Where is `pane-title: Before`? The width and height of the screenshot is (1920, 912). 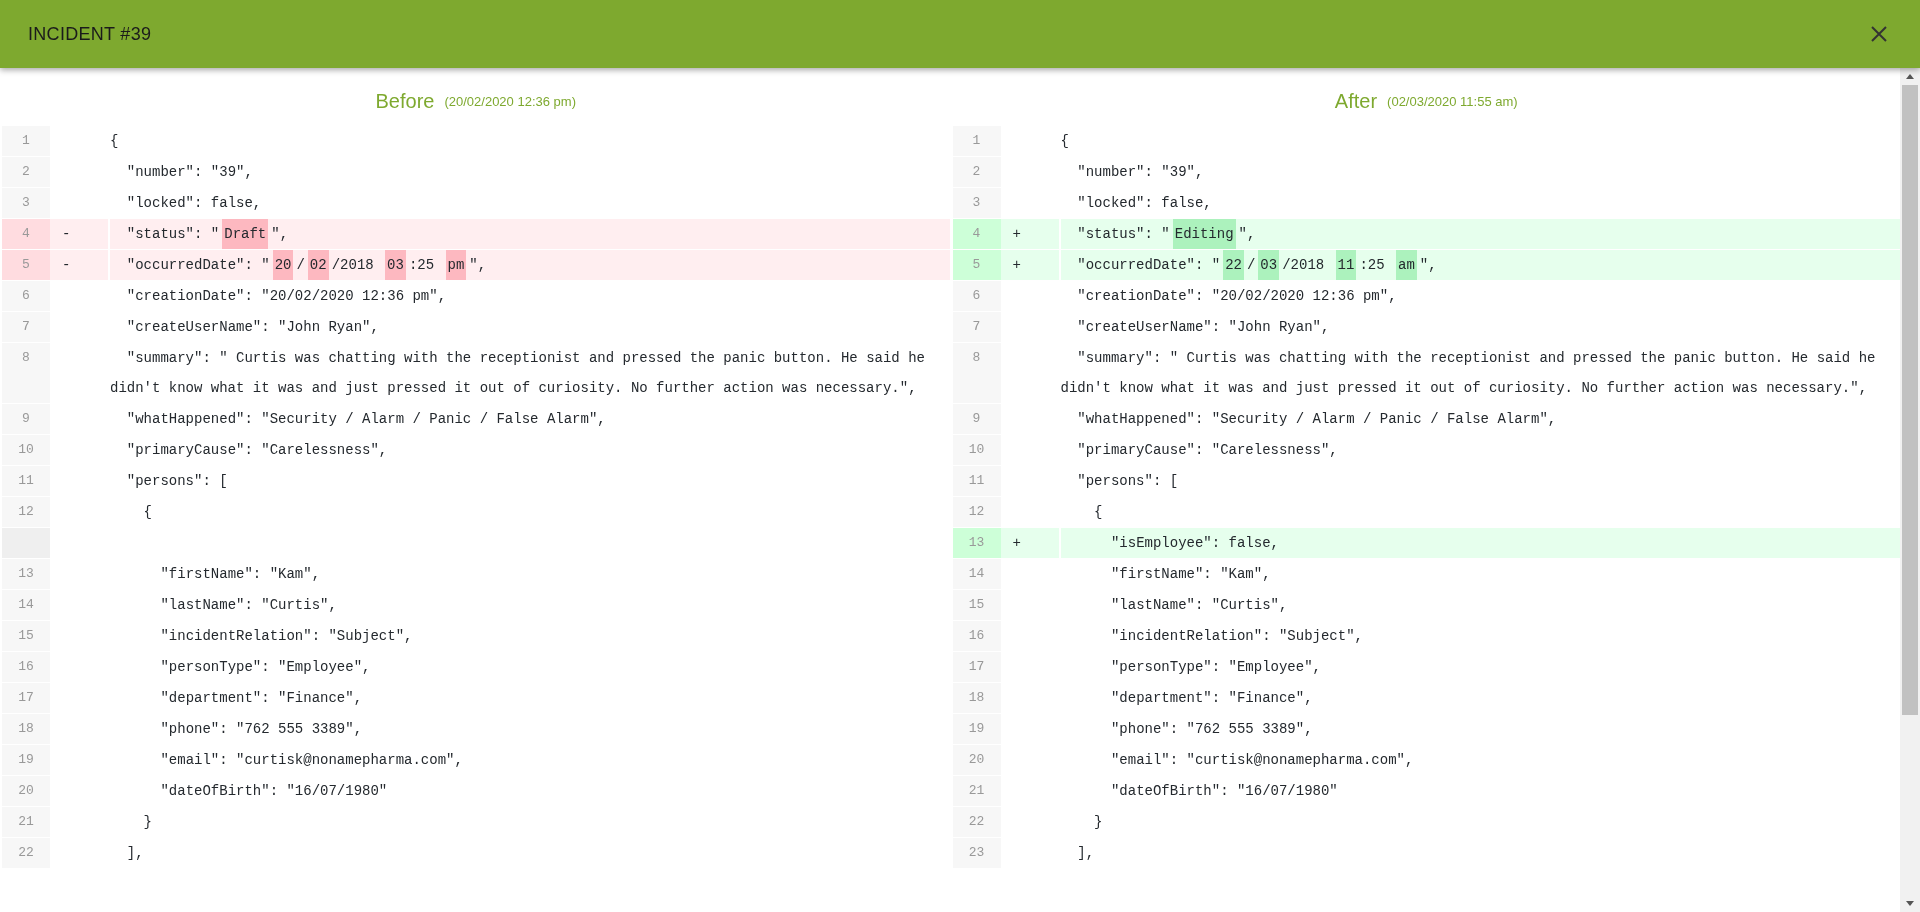 pane-title: Before is located at coordinates (405, 101).